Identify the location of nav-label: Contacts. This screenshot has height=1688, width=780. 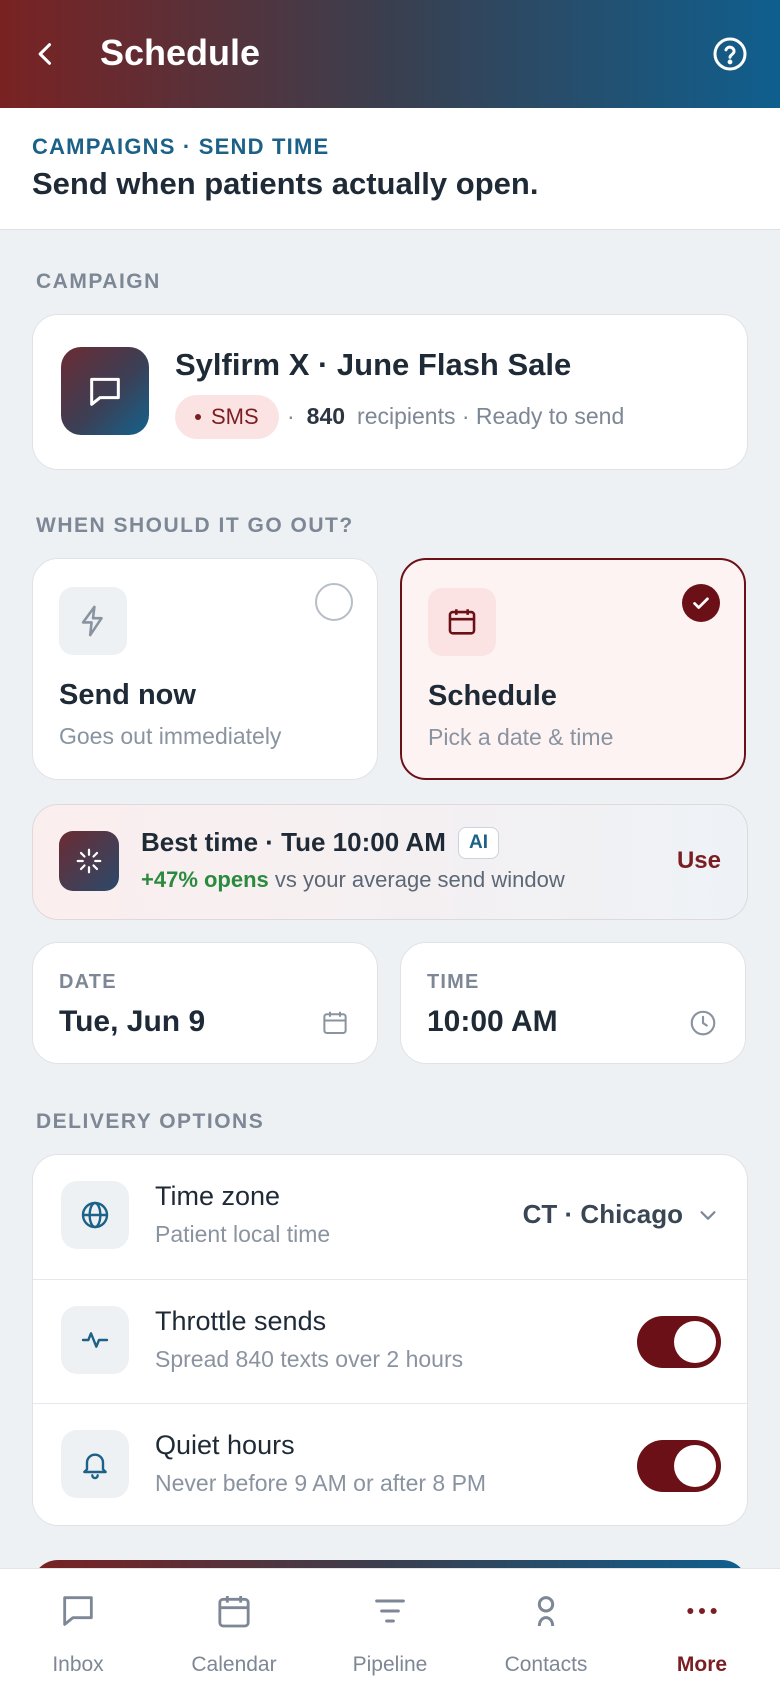
(546, 1664).